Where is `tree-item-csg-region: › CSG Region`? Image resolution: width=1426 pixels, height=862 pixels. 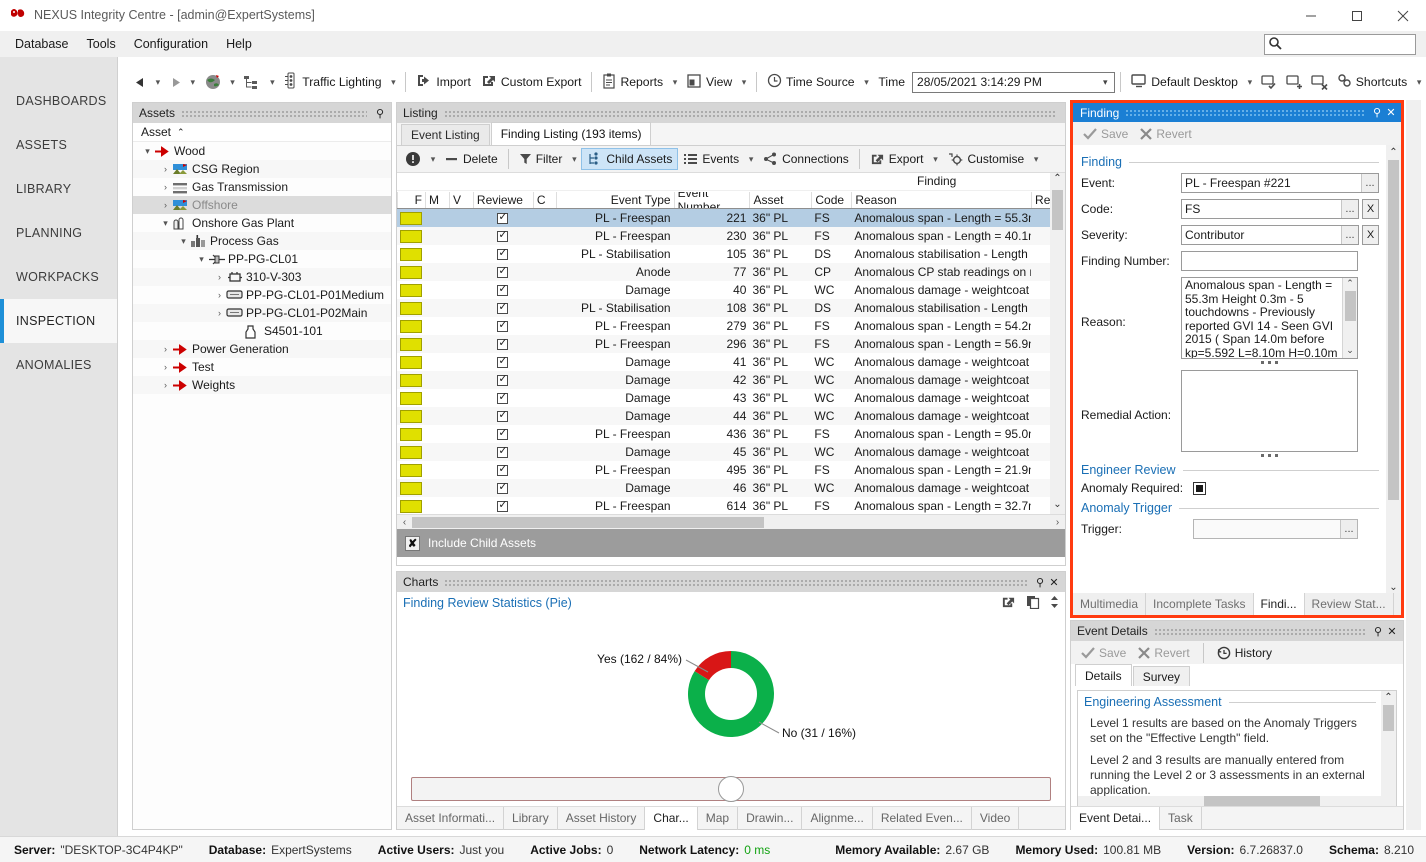
tree-item-csg-region: › CSG Region is located at coordinates (262, 169).